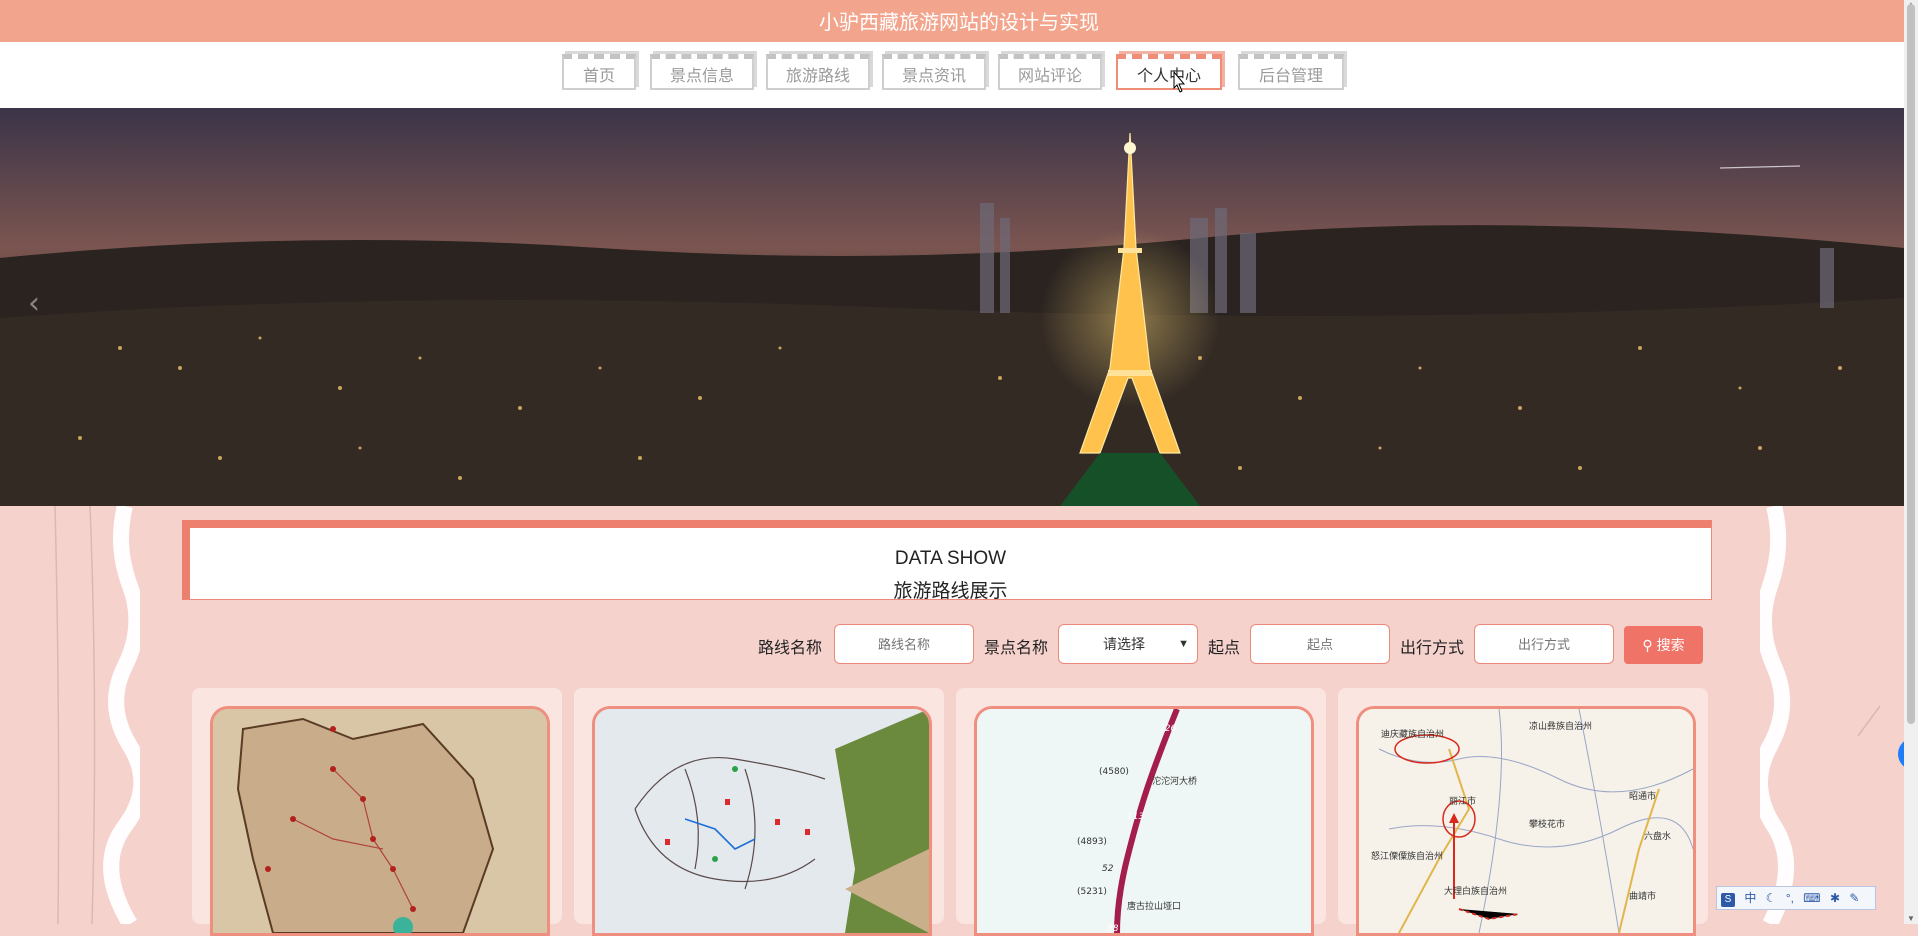 This screenshot has width=1918, height=936. I want to click on settings-icon: ✱, so click(1835, 898).